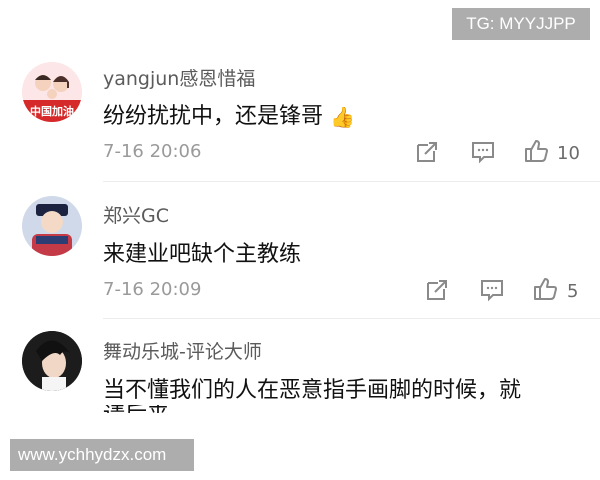 This screenshot has width=600, height=480. I want to click on thumbs-up-emoji: 👍, so click(342, 117).